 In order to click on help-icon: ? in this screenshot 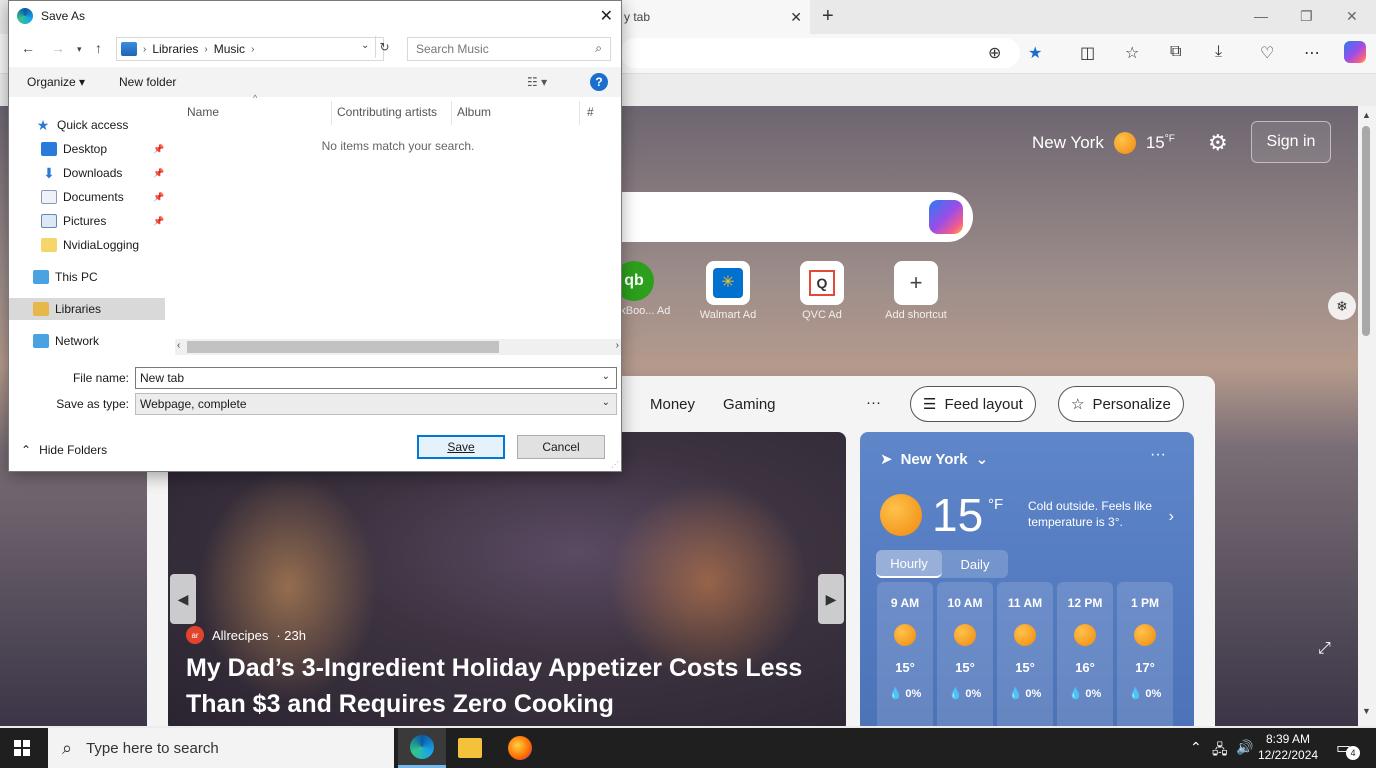, I will do `click(599, 82)`.